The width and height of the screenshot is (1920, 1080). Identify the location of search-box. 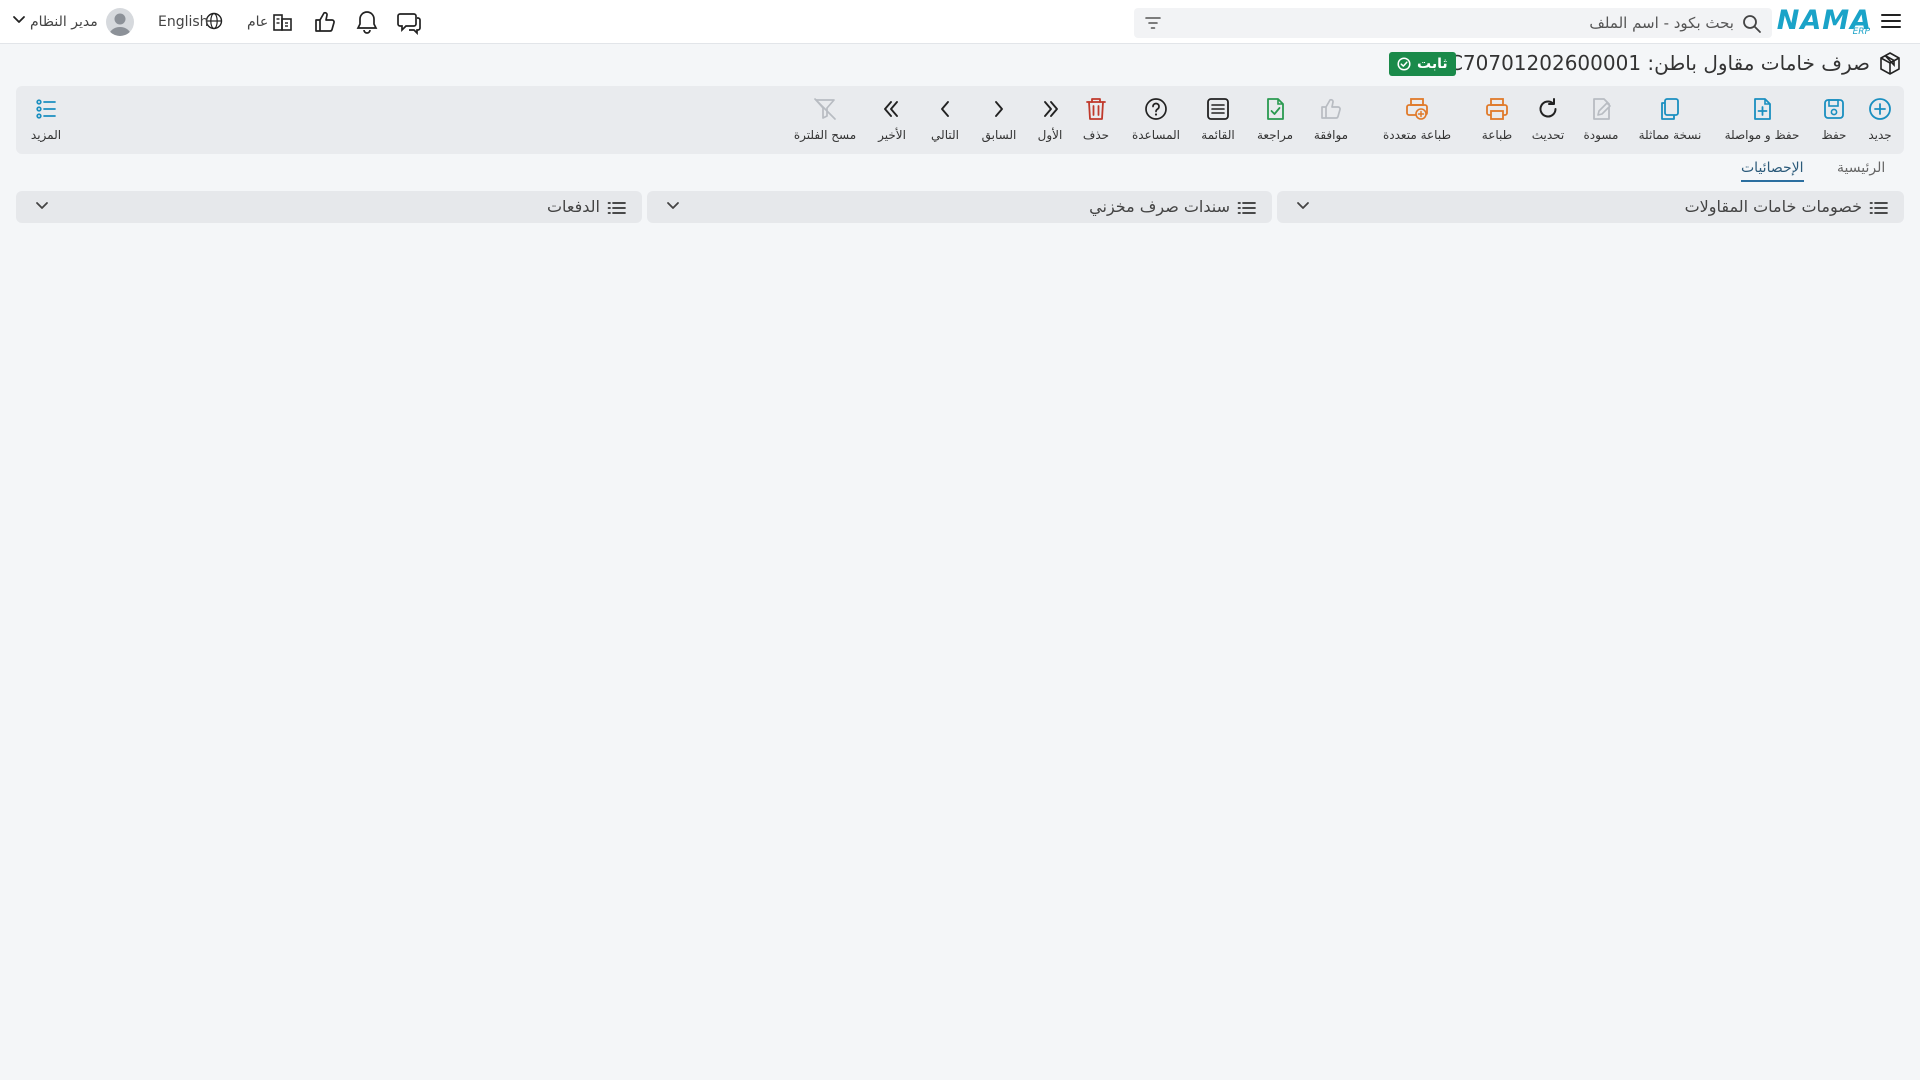
(1453, 23).